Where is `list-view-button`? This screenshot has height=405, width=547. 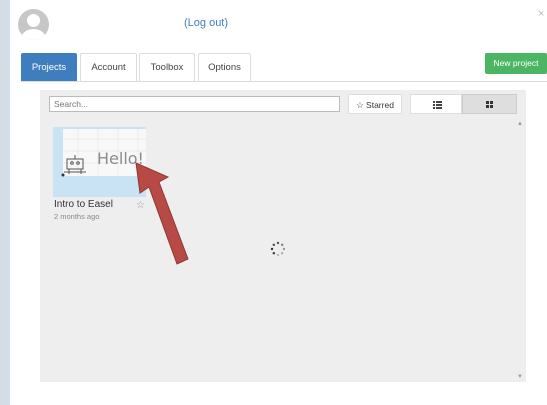
list-view-button is located at coordinates (436, 104).